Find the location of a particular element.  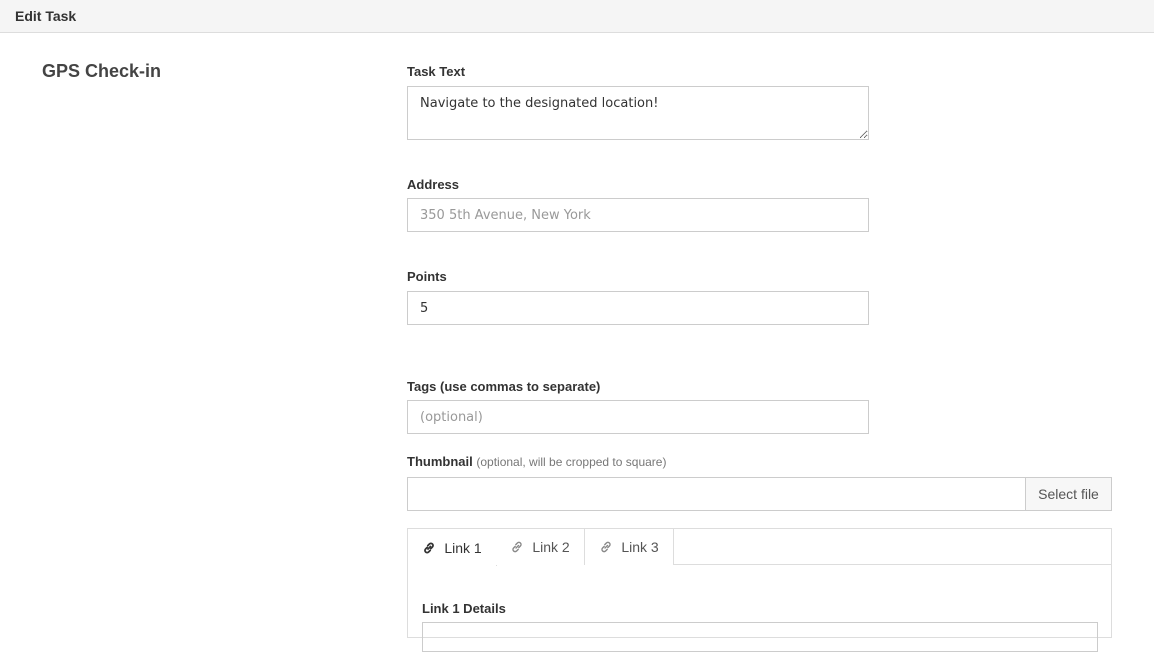

thumbnail-file-field: Select file is located at coordinates (759, 494).